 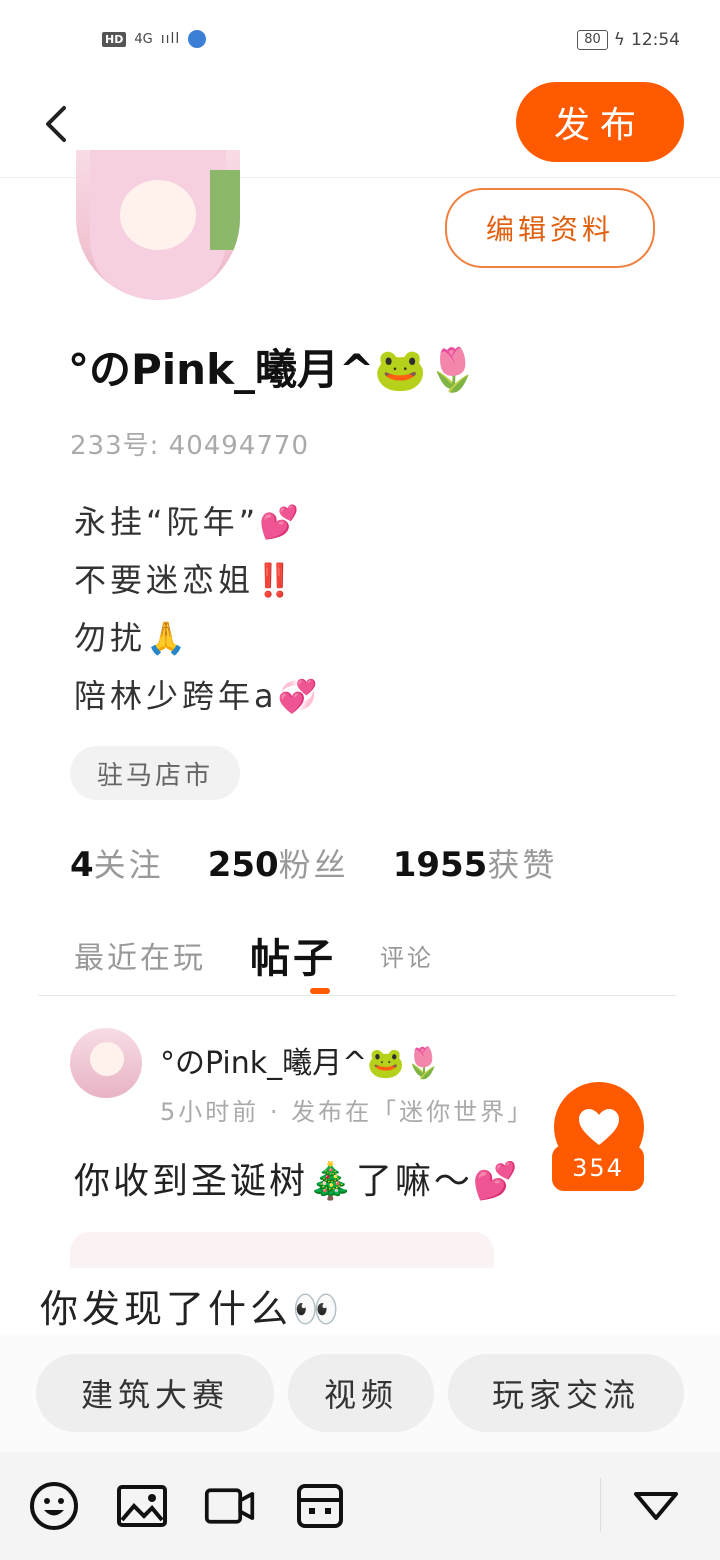 I want to click on edit-profile-button: 编辑资料, so click(x=550, y=228).